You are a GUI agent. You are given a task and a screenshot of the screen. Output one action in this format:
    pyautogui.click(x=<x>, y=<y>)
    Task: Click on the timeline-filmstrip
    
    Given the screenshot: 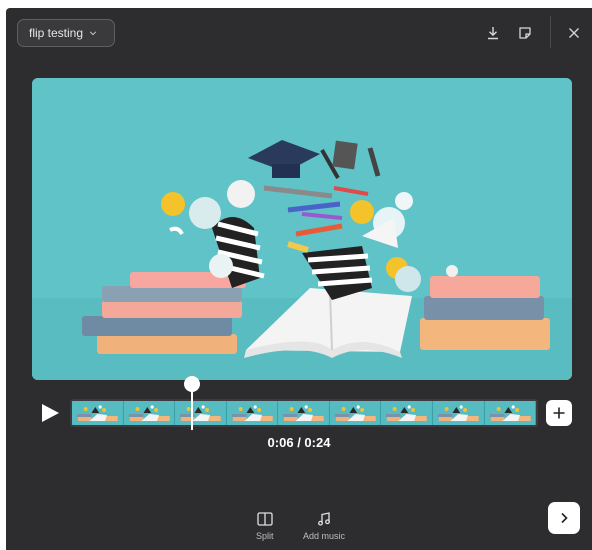 What is the action you would take?
    pyautogui.click(x=304, y=413)
    